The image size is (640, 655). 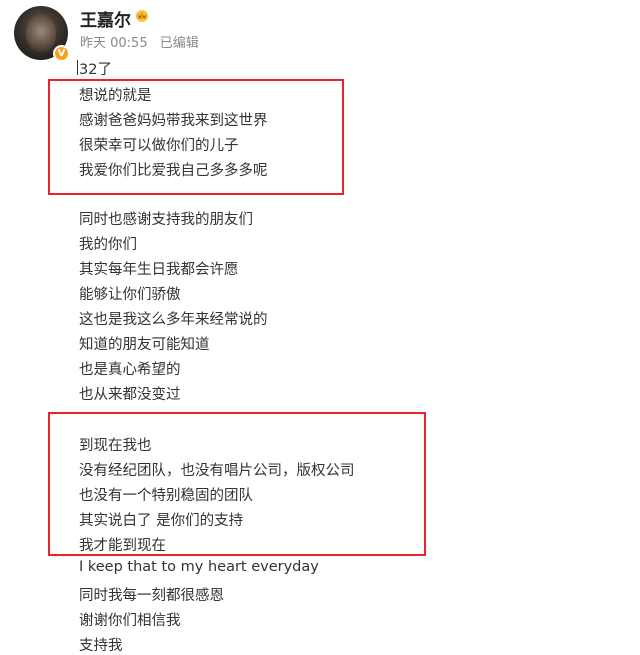 I want to click on post-time: 昨天 00:55, so click(x=114, y=43).